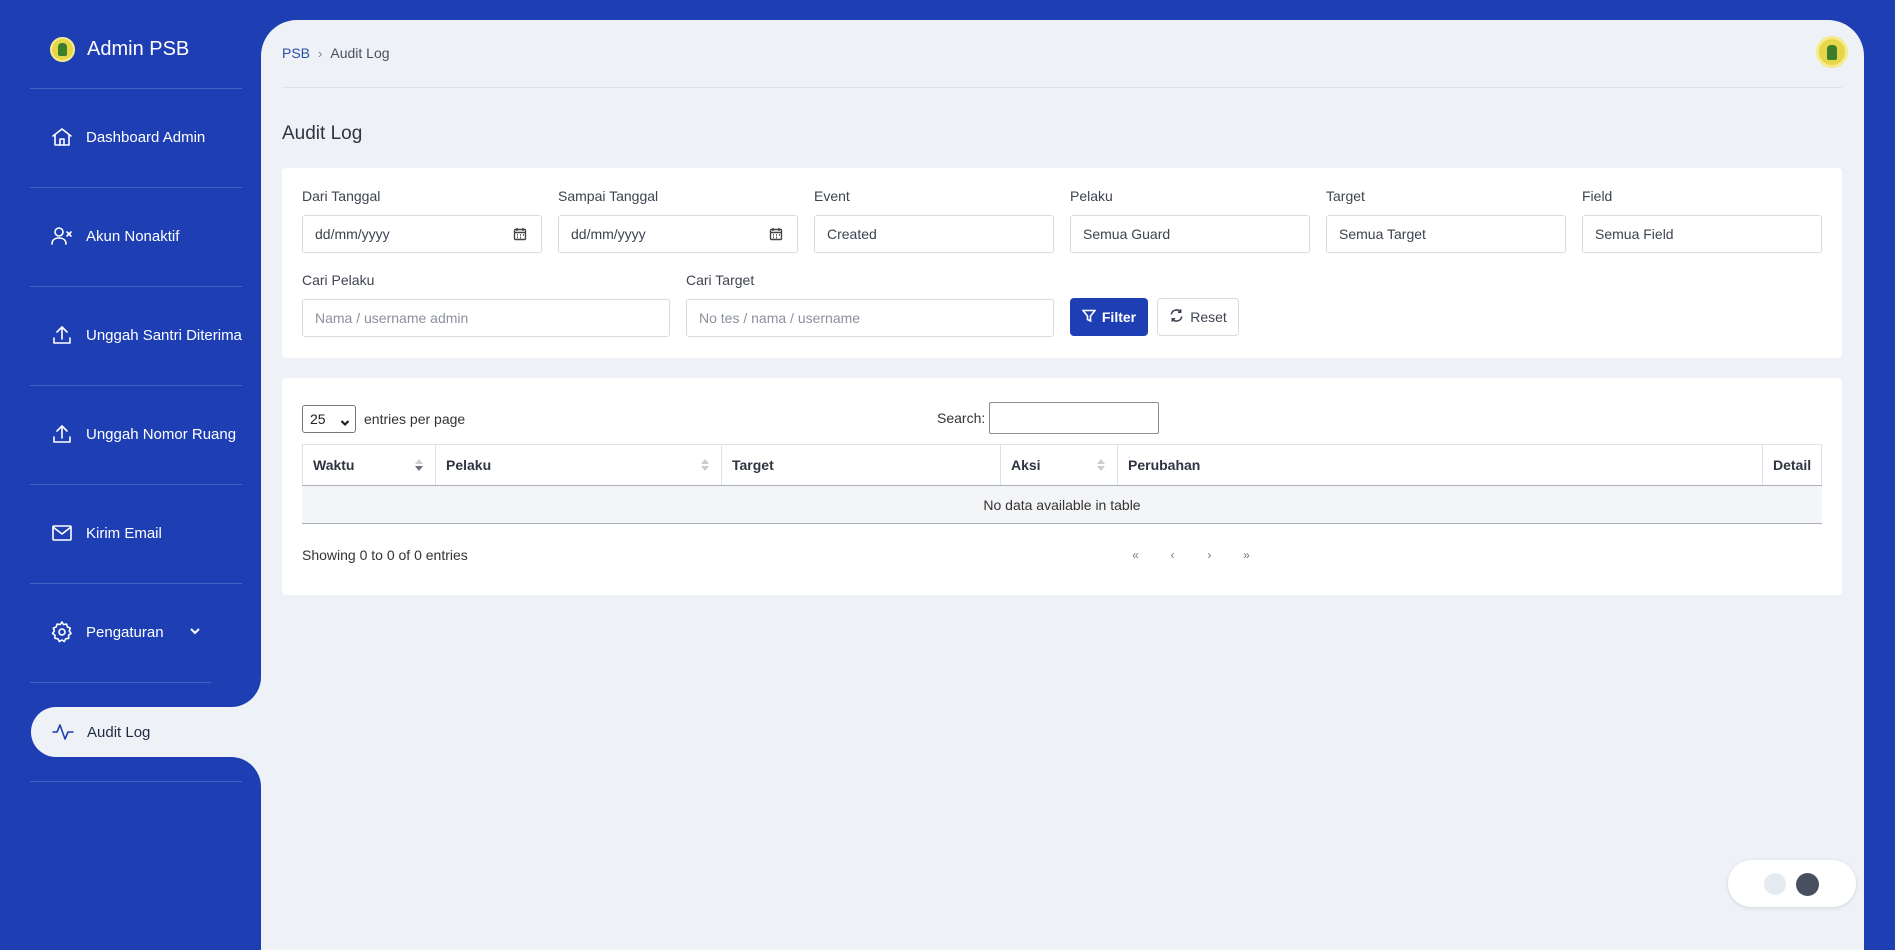  I want to click on breadcrumb: PSB › Audit Log, so click(336, 53).